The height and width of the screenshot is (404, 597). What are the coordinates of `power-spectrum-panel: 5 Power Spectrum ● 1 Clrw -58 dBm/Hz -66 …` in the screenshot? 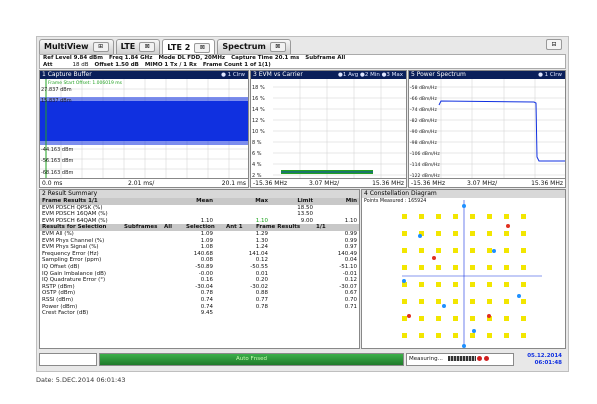 It's located at (487, 129).